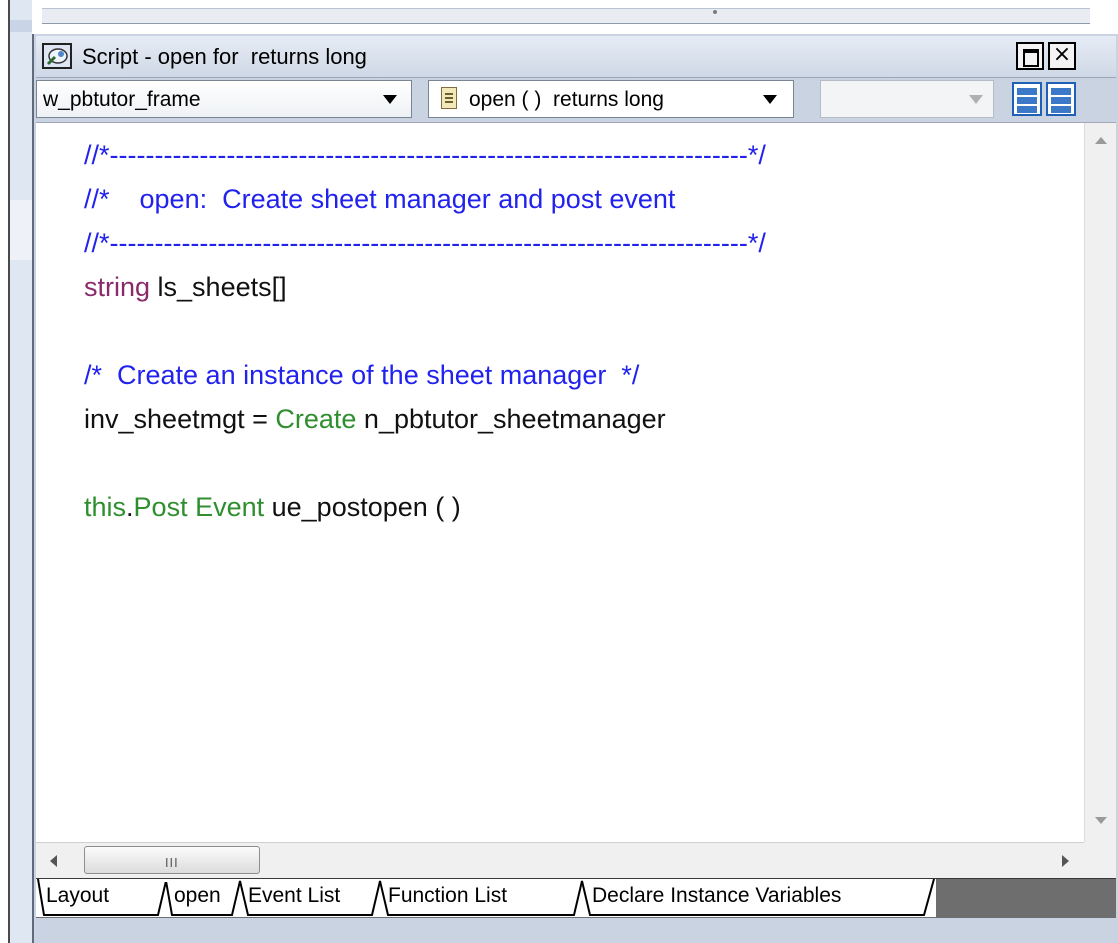 This screenshot has height=943, width=1118. What do you see at coordinates (907, 99) in the screenshot?
I see `ancestor-dropdown` at bounding box center [907, 99].